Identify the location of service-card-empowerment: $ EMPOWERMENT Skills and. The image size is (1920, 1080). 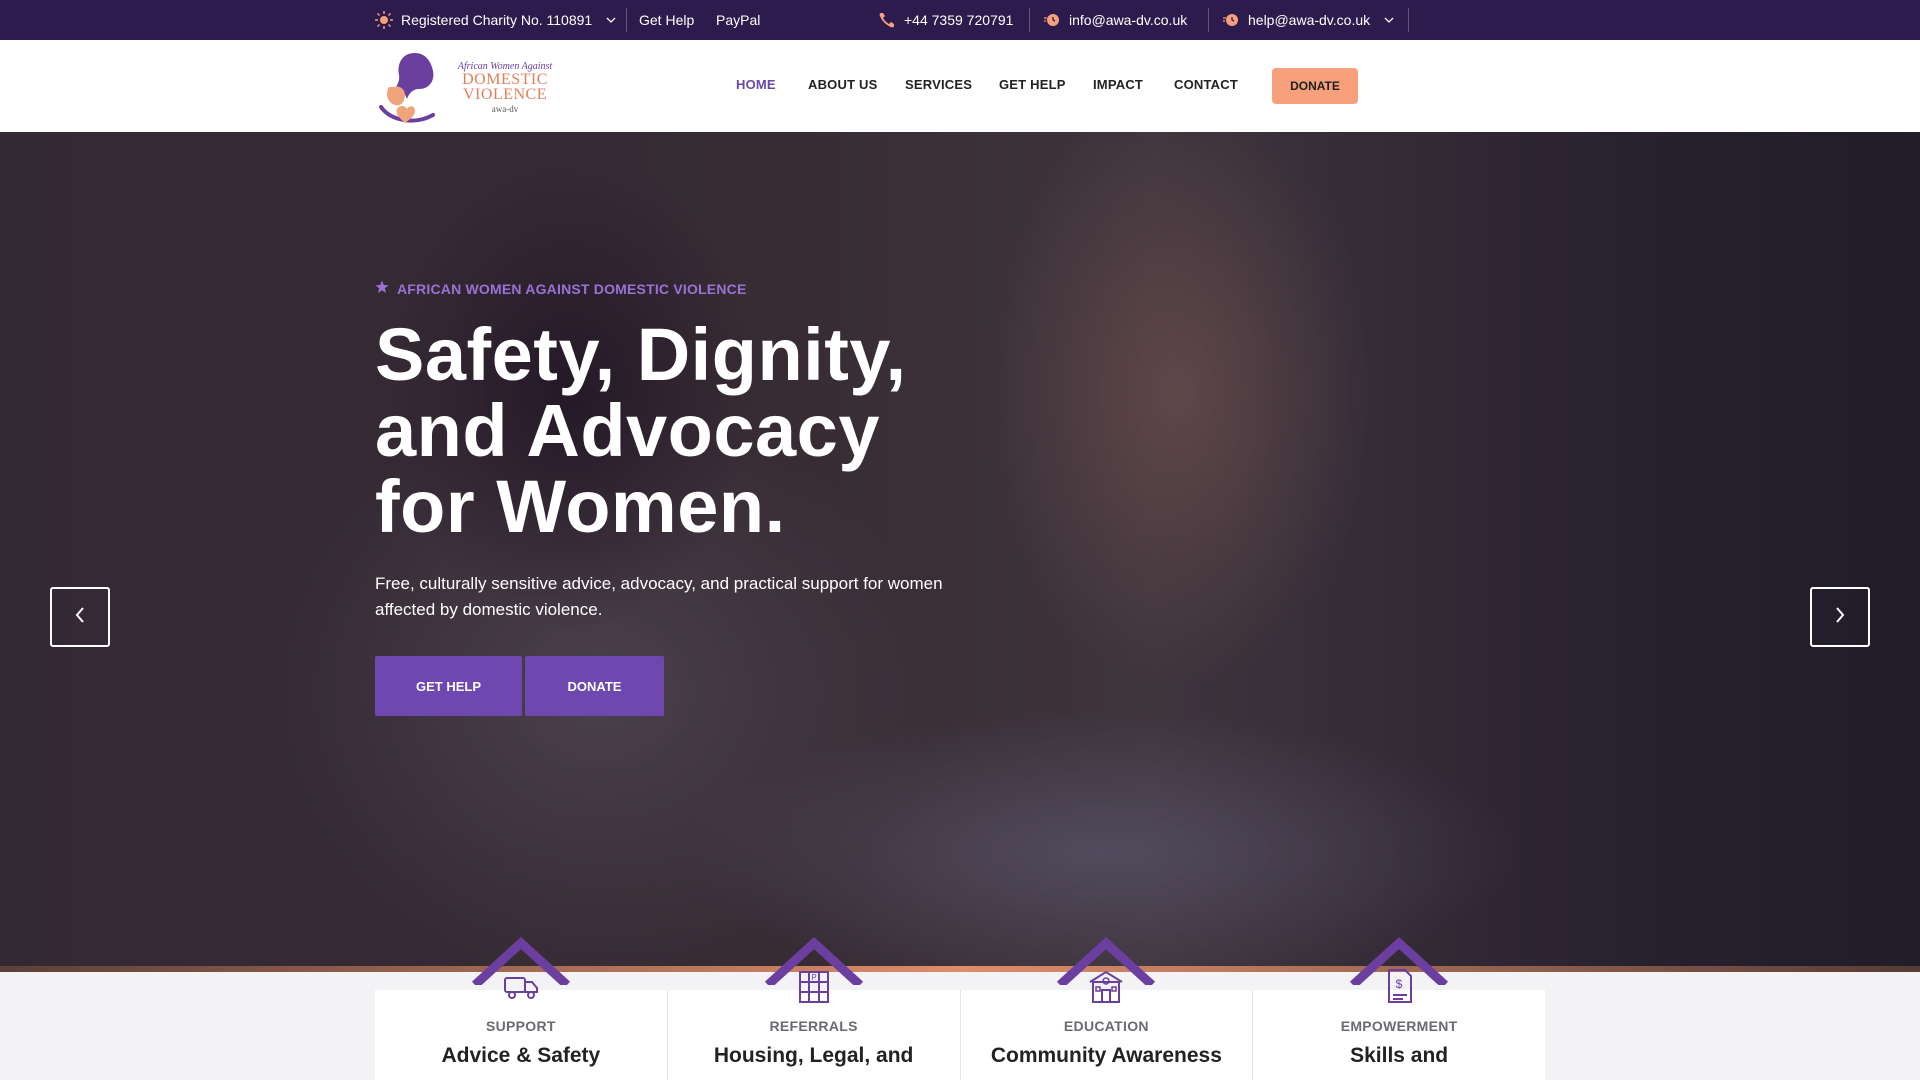
(1399, 1008).